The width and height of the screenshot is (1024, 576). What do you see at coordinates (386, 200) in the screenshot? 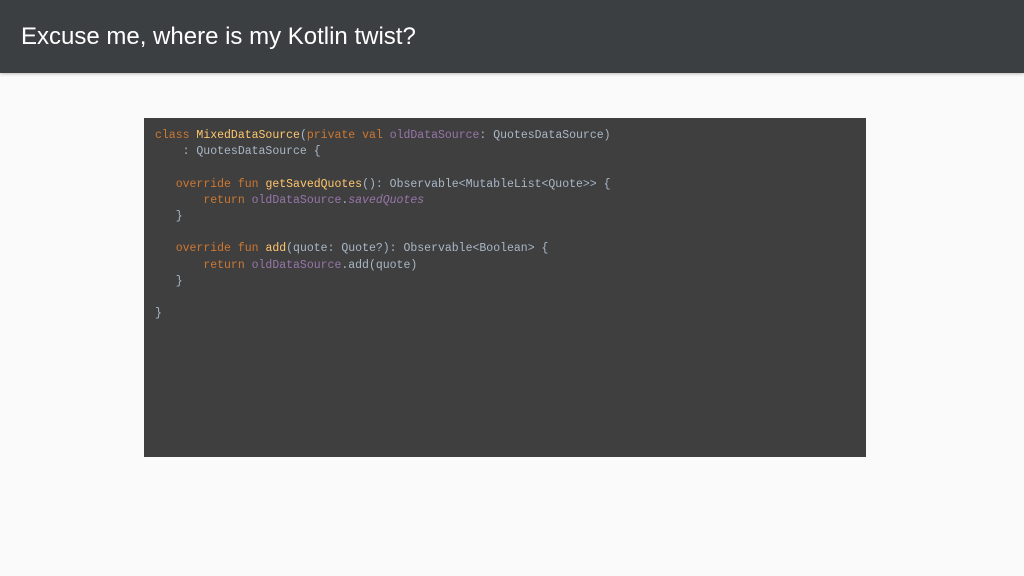
I see `code-token: savedQuotes` at bounding box center [386, 200].